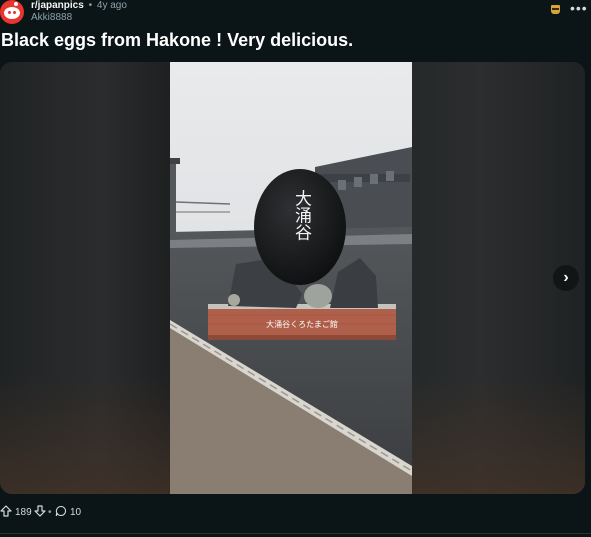 This screenshot has width=591, height=537. Describe the element at coordinates (302, 324) in the screenshot. I see `base-sign-text: 大涌谷くろたまご館` at that location.